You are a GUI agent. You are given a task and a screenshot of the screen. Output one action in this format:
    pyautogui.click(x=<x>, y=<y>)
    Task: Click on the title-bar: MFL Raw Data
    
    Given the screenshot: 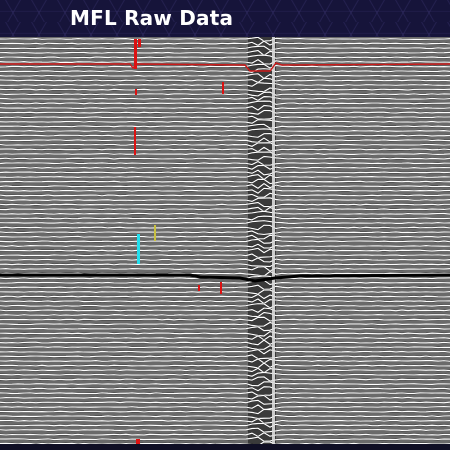 What is the action you would take?
    pyautogui.click(x=225, y=18)
    